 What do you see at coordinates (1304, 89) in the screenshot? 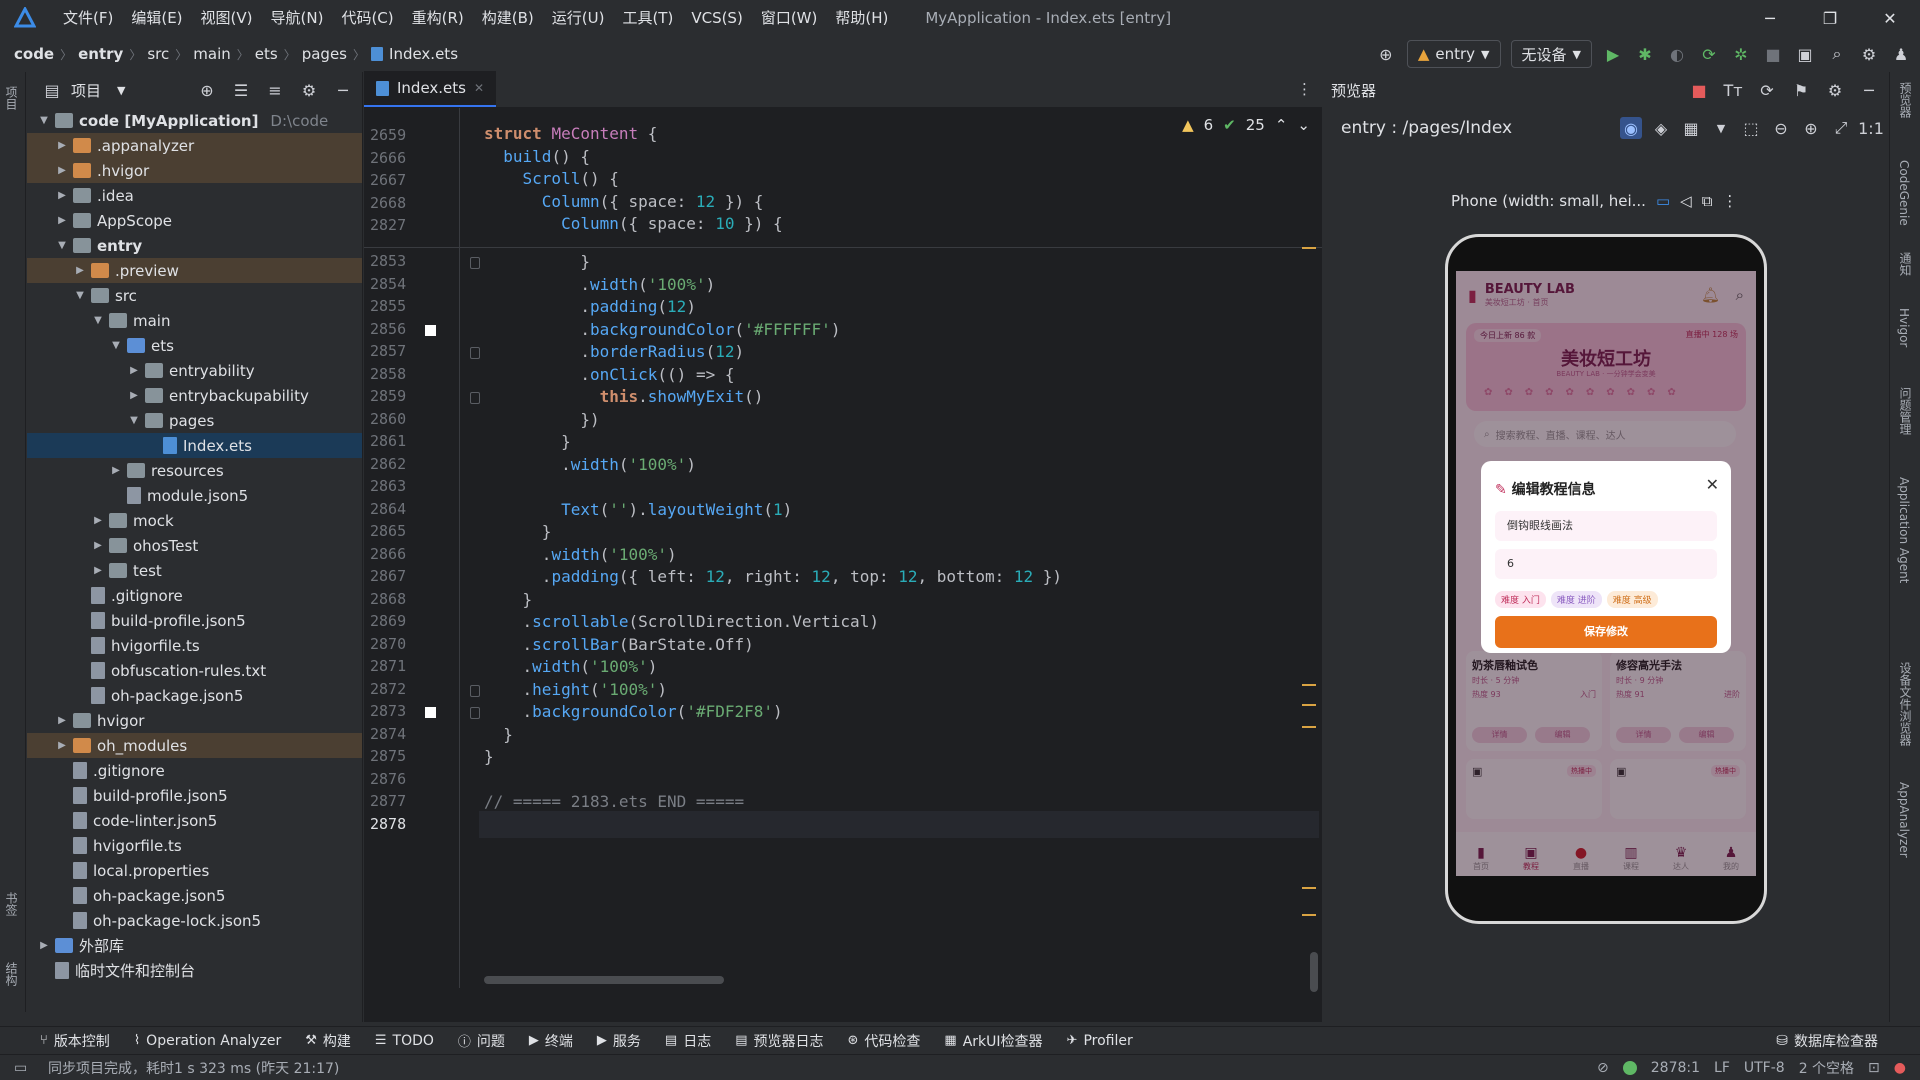
I see `more-vertical-icon: ⋮` at bounding box center [1304, 89].